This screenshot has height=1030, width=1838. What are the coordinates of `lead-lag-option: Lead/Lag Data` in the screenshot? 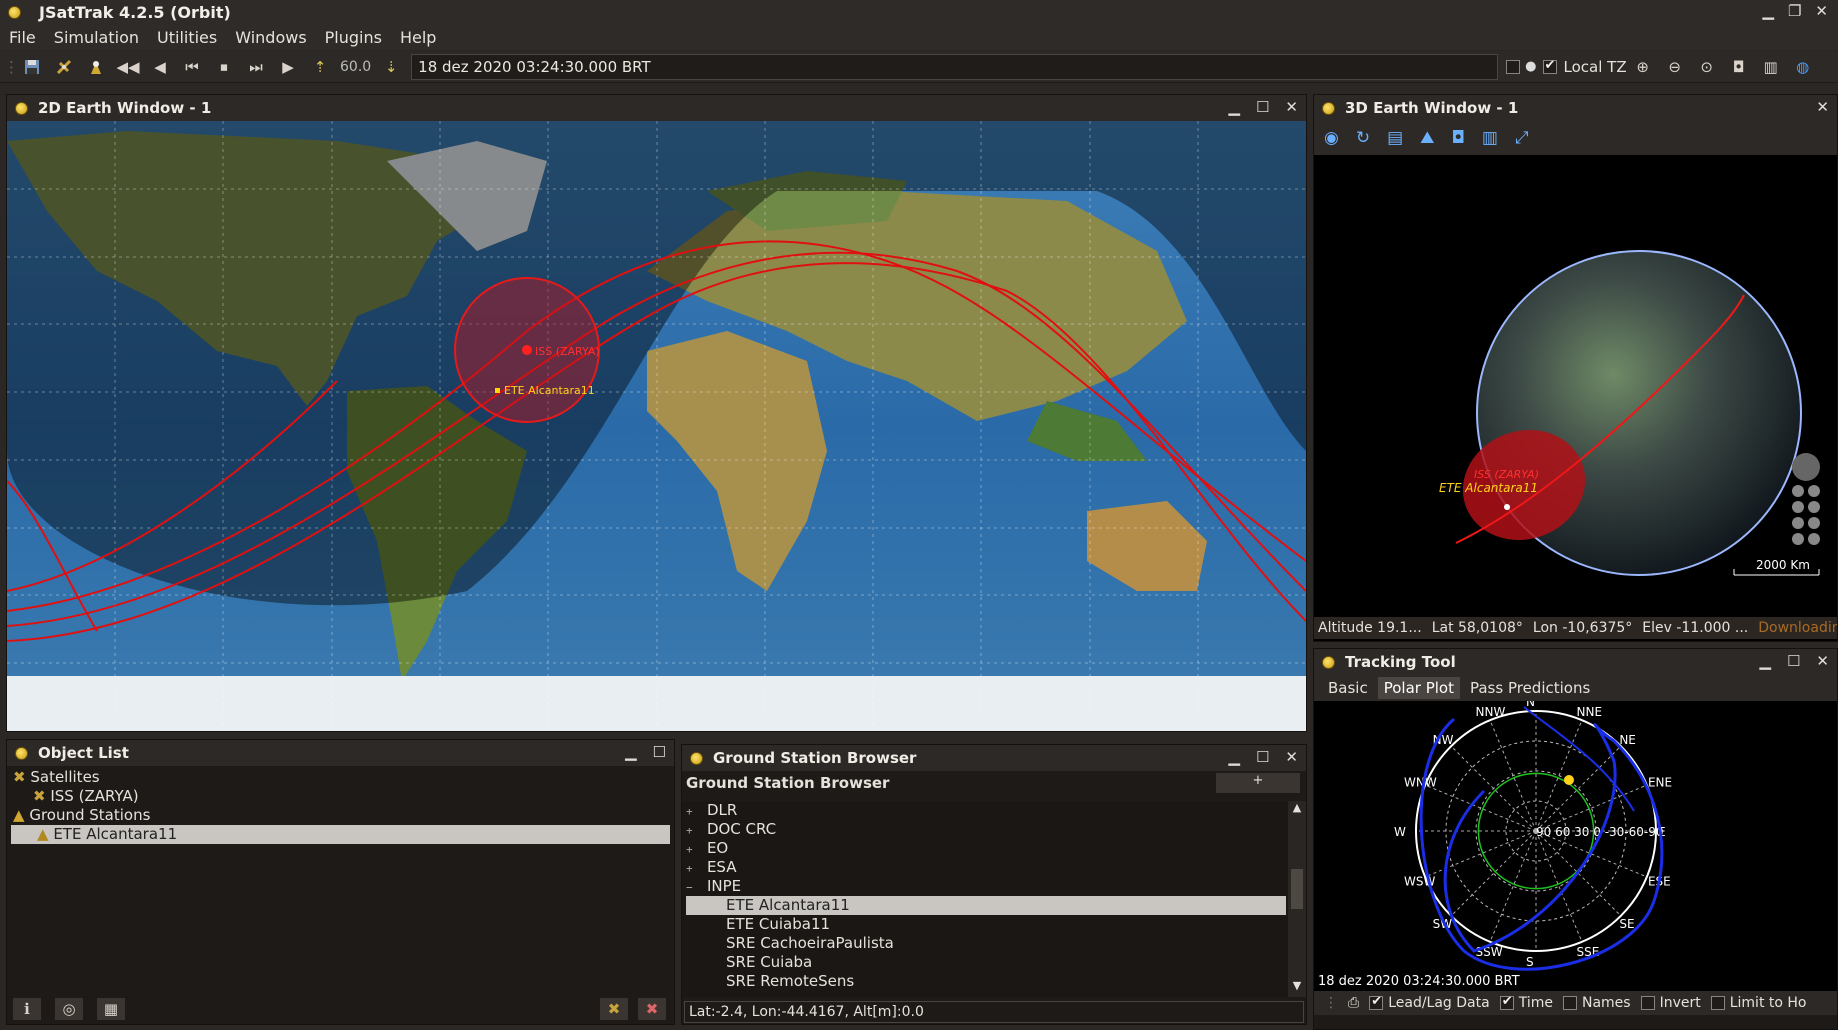 It's located at (1429, 1002).